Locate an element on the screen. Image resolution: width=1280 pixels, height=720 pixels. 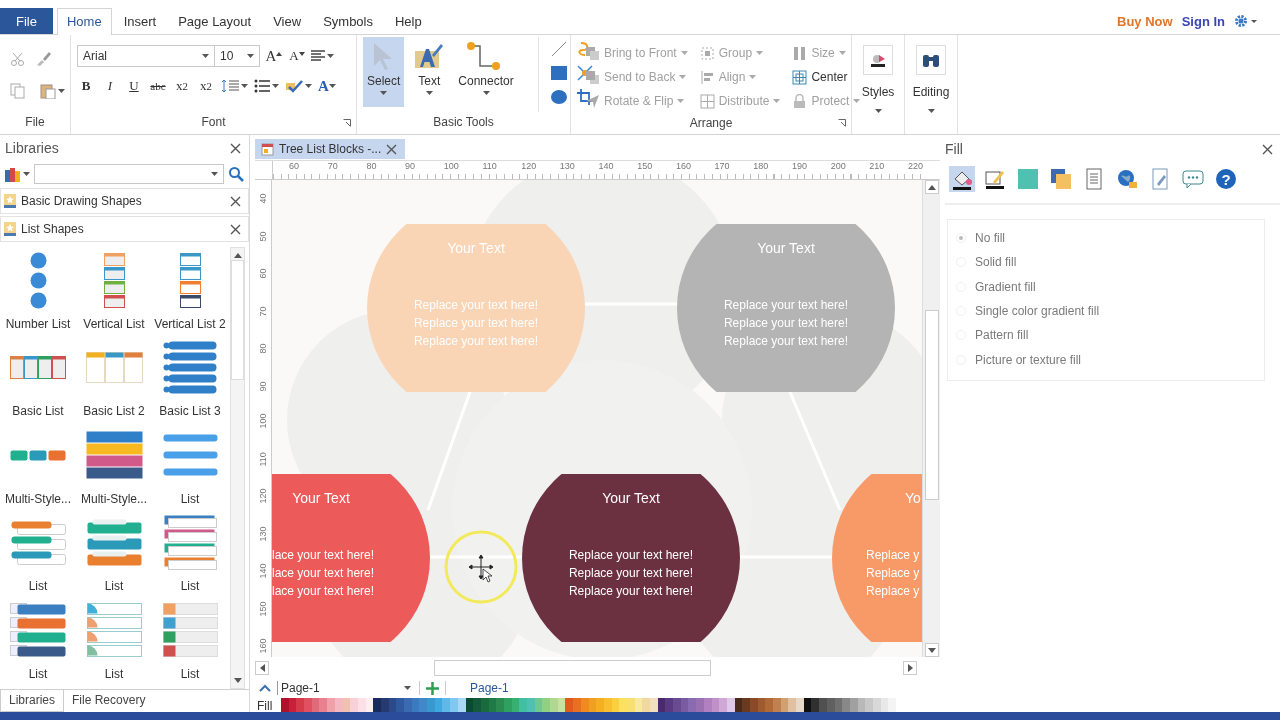
line-icon is located at coordinates (558, 49).